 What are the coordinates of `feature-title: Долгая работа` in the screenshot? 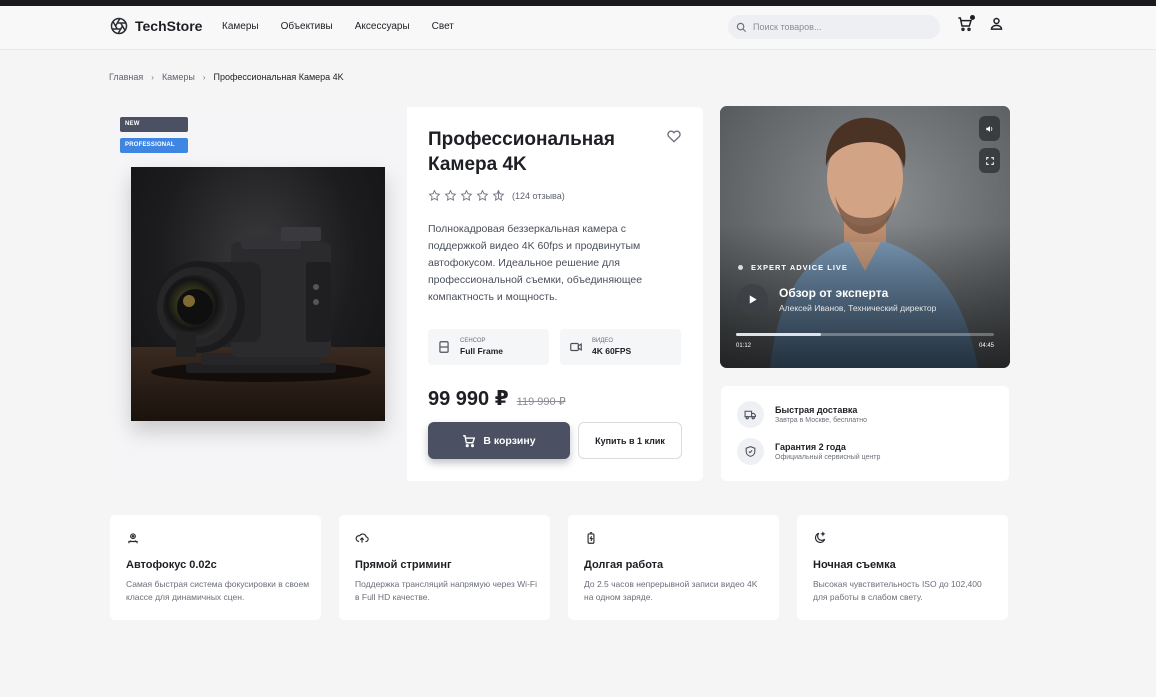 It's located at (624, 565).